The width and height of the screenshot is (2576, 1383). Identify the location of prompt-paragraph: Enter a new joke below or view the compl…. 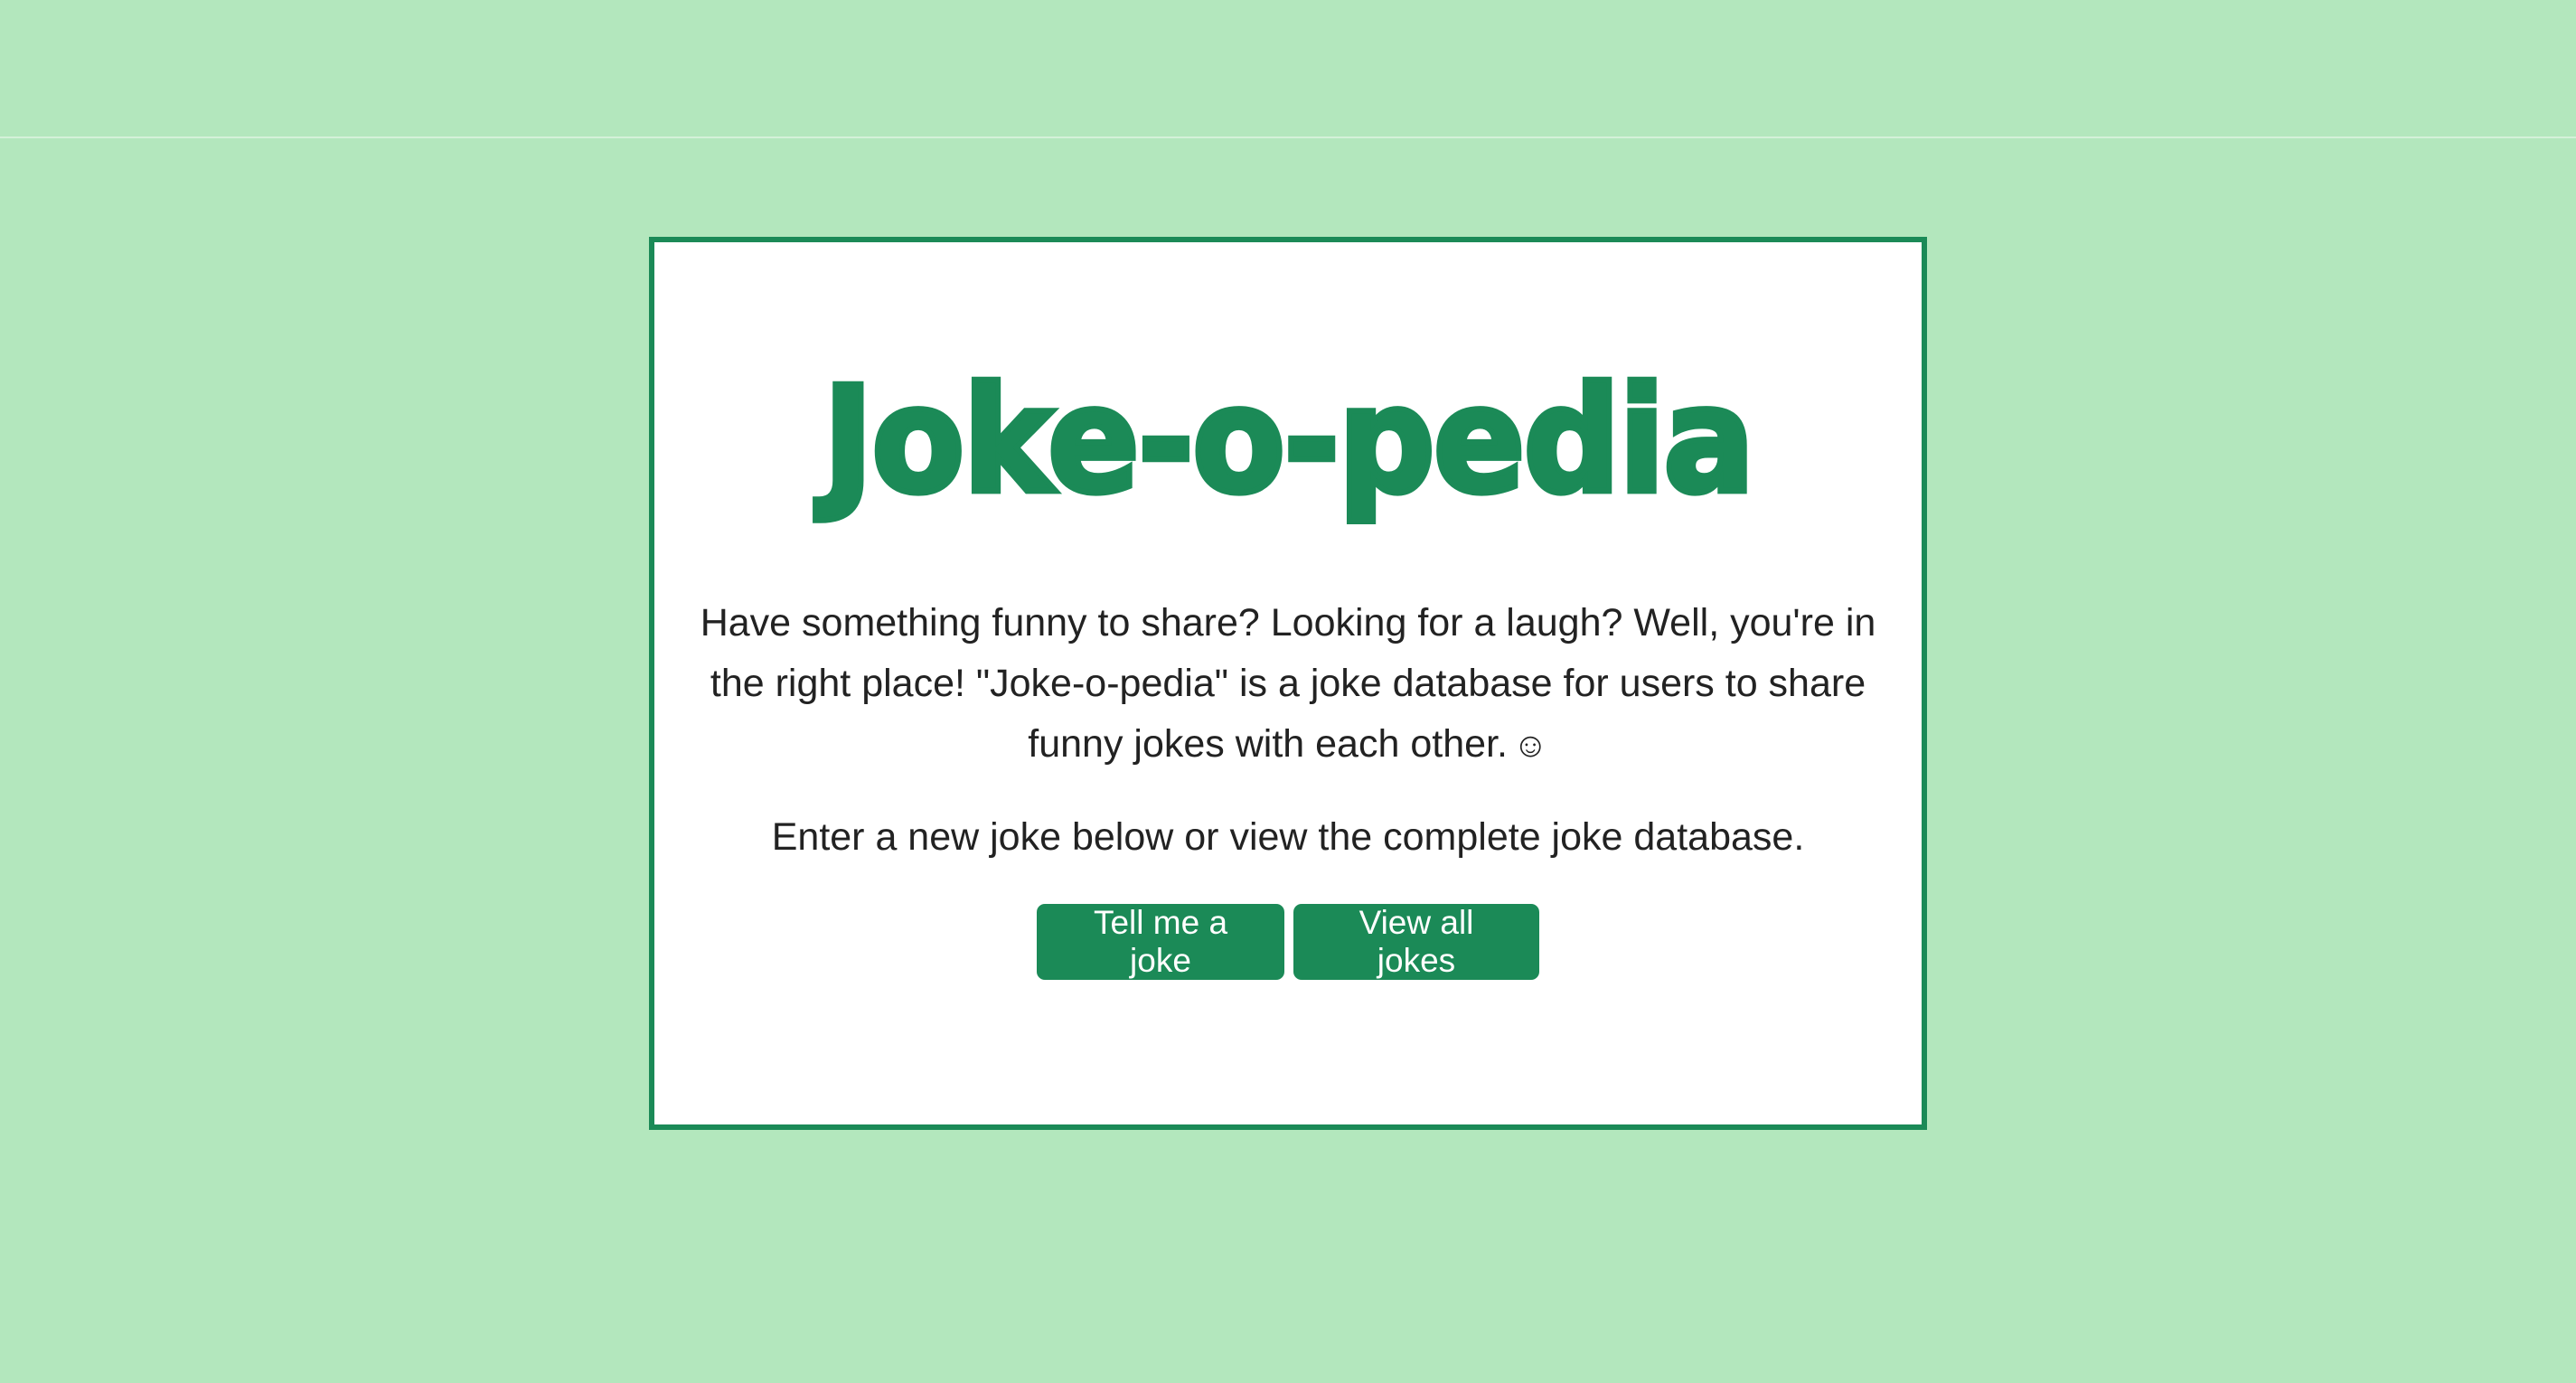
(1288, 837).